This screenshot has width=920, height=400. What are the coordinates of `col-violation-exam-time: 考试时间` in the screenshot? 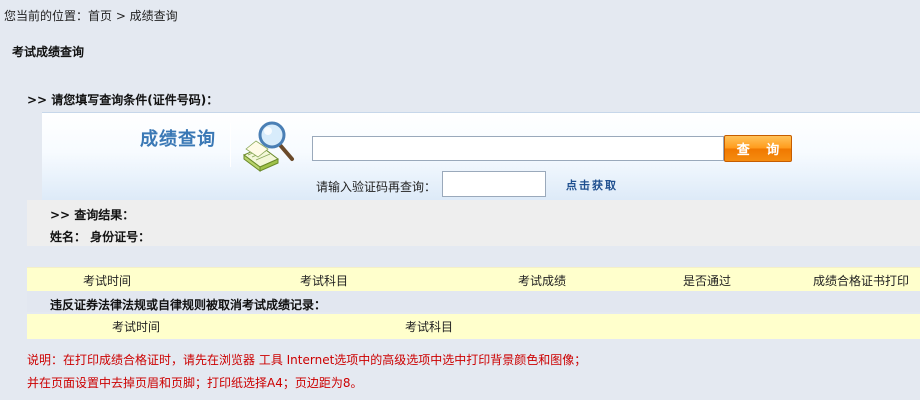 It's located at (136, 327).